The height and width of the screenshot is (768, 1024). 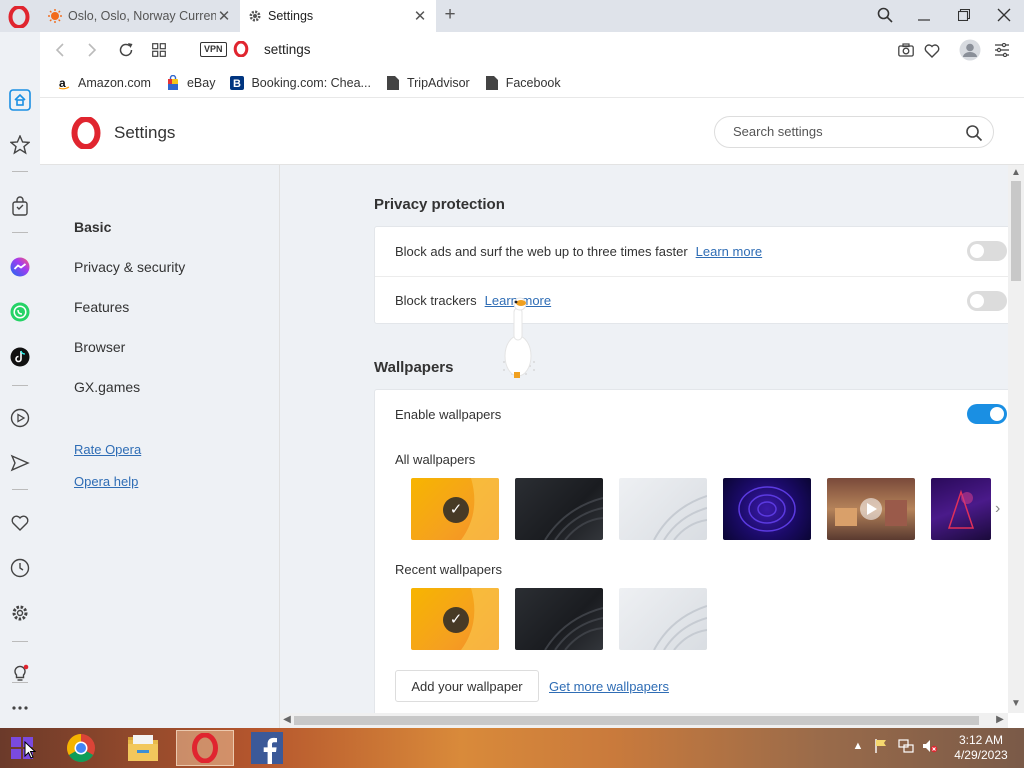 What do you see at coordinates (885, 15) in the screenshot?
I see `tab-search-icon` at bounding box center [885, 15].